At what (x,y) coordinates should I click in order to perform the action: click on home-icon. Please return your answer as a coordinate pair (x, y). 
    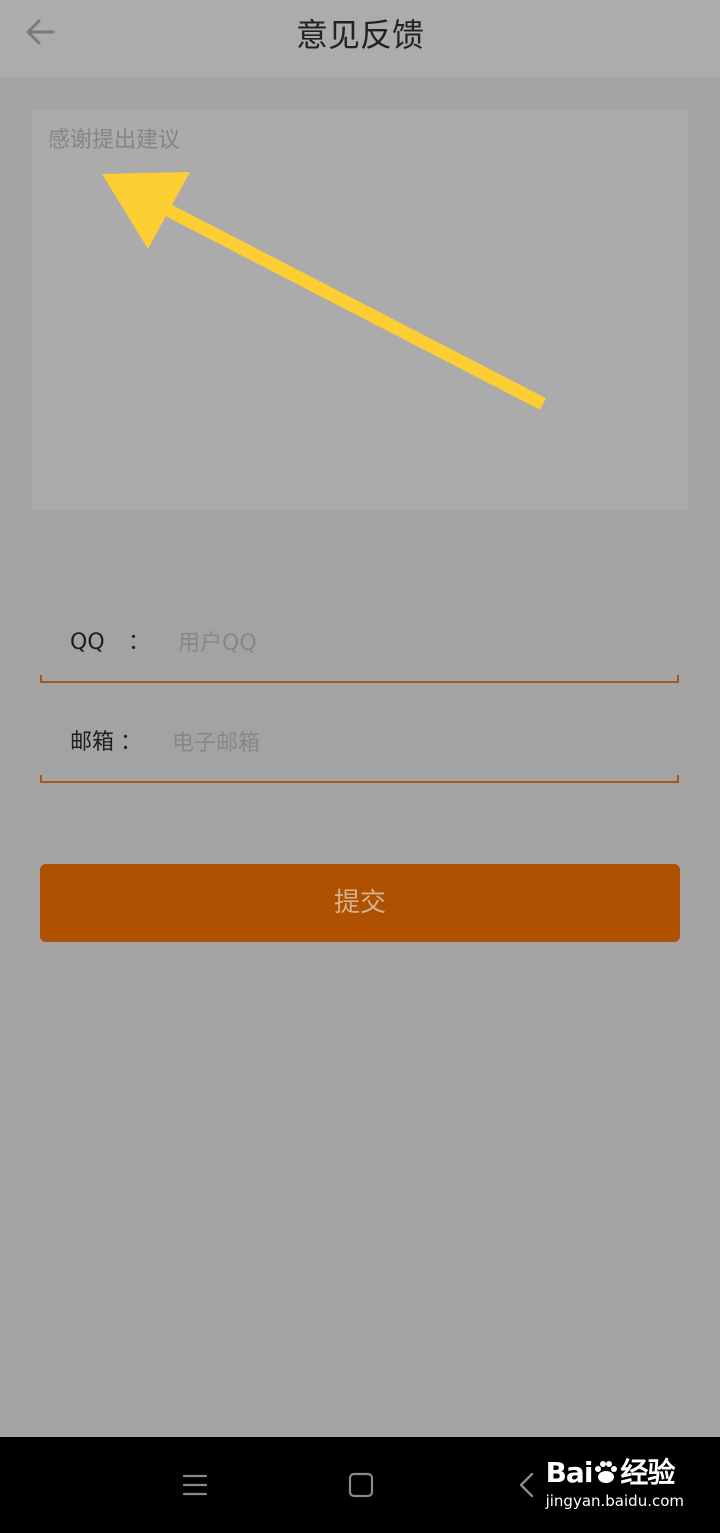
    Looking at the image, I should click on (361, 1485).